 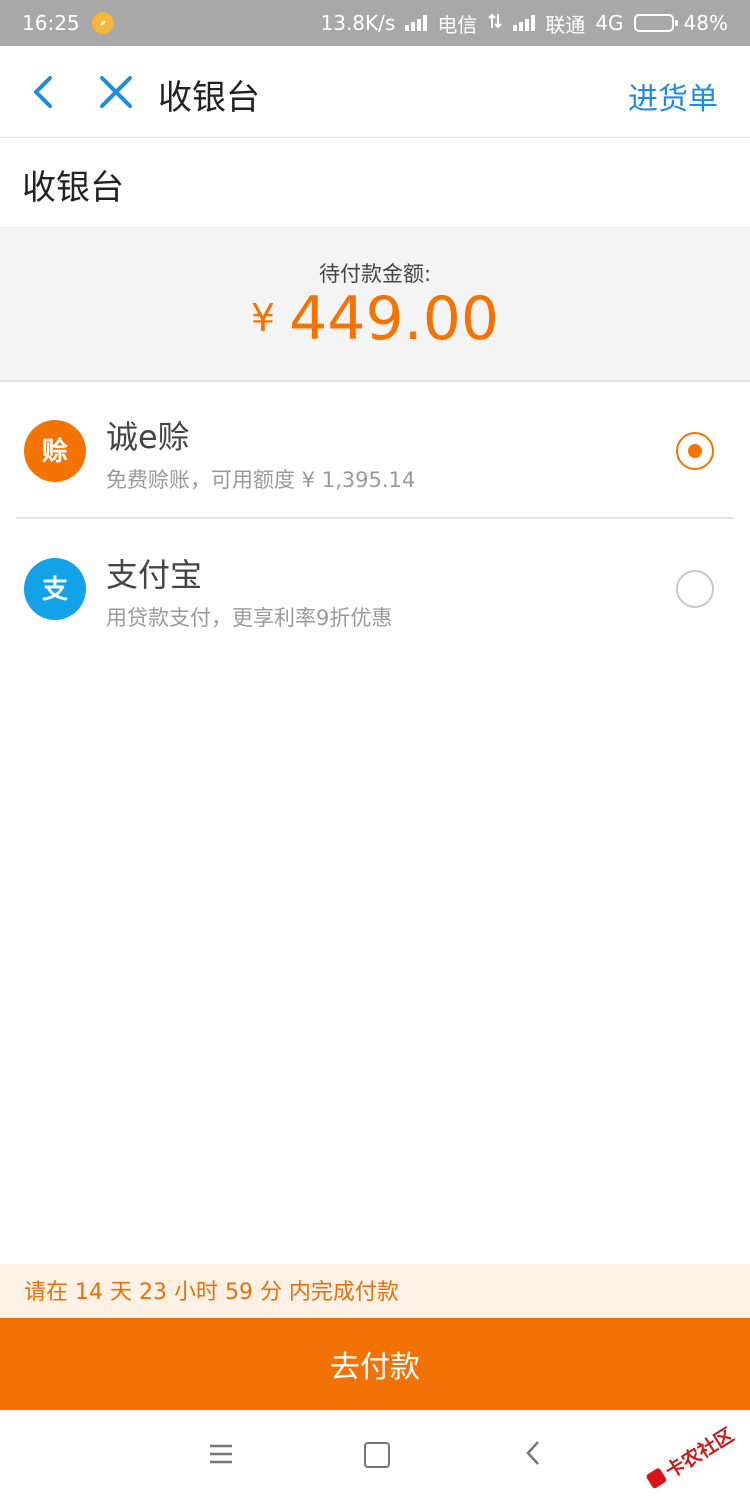 I want to click on divider, so click(x=375, y=518).